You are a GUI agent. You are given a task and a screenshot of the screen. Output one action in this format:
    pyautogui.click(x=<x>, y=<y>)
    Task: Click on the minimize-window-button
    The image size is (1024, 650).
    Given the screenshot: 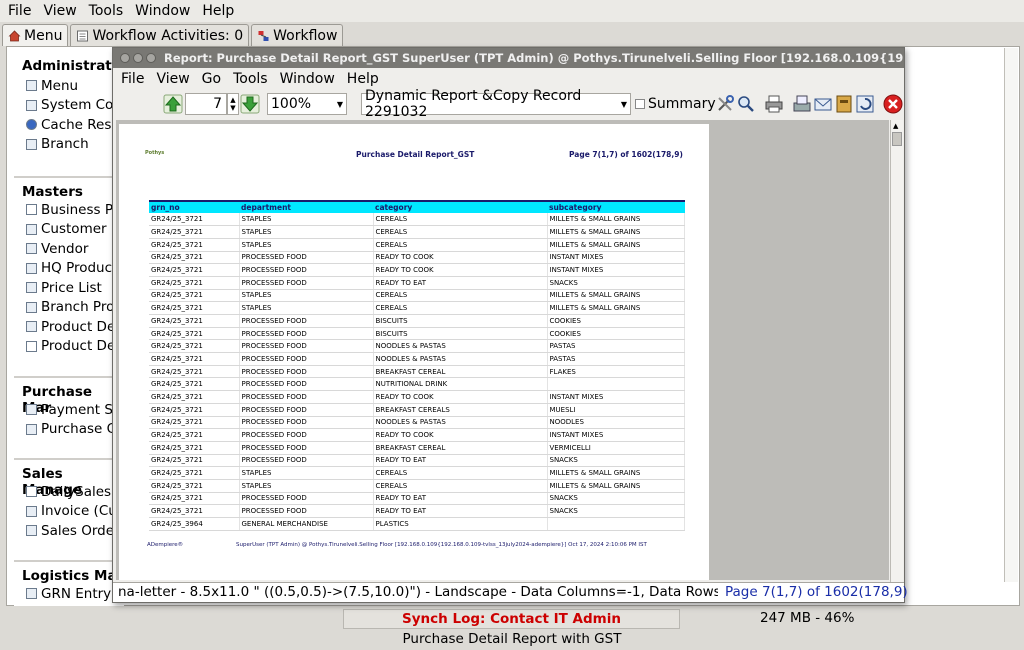 What is the action you would take?
    pyautogui.click(x=138, y=58)
    